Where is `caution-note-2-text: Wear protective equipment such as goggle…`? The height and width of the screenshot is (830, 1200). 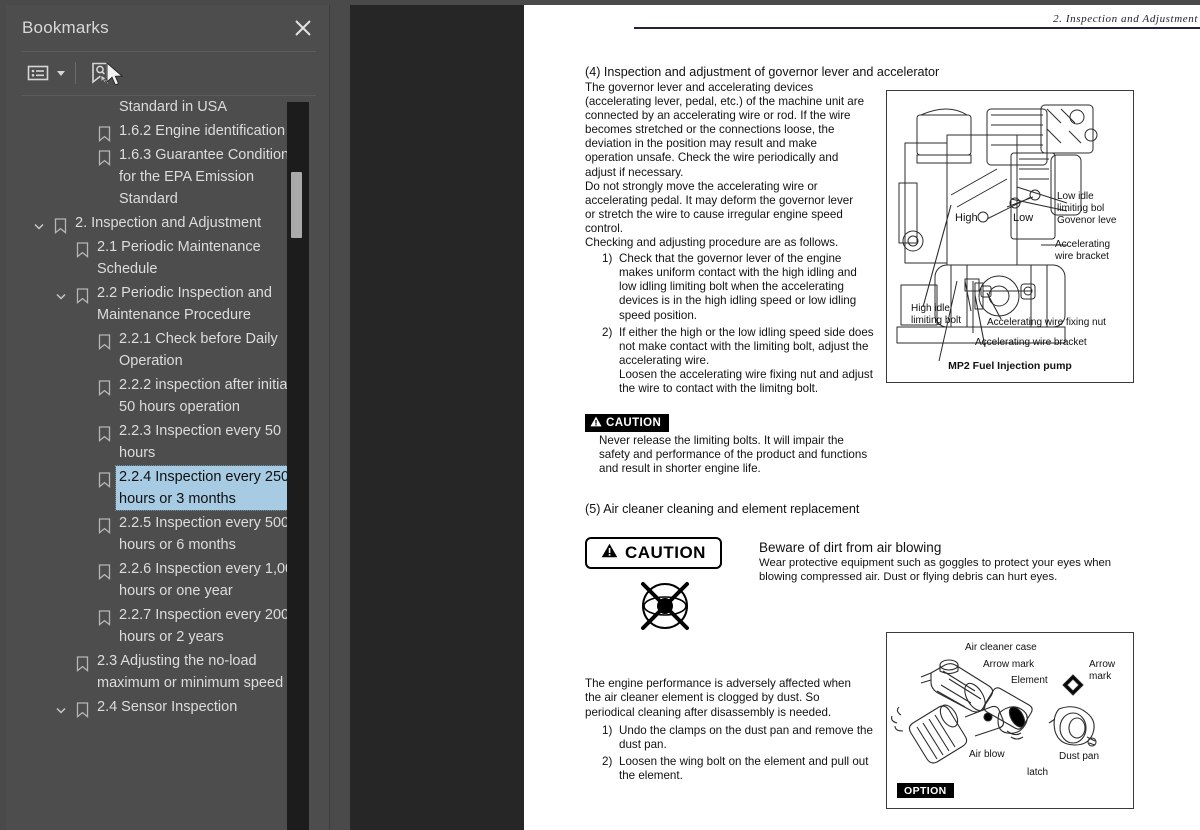 caution-note-2-text: Wear protective equipment such as goggle… is located at coordinates (935, 570).